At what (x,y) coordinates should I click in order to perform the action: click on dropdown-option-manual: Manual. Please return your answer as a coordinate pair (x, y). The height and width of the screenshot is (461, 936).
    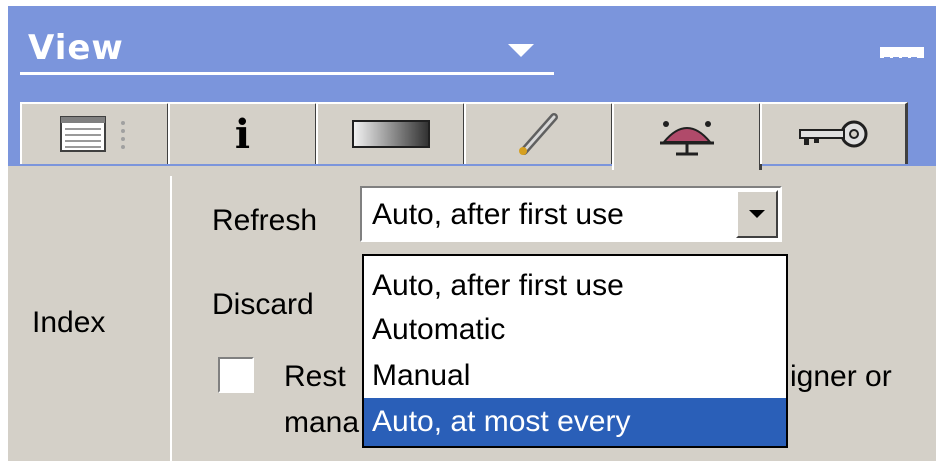
    Looking at the image, I should click on (575, 376).